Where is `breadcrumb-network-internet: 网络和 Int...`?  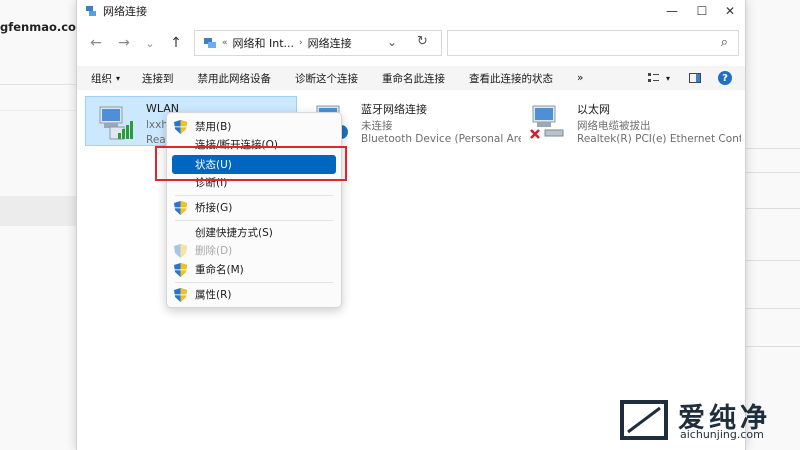 breadcrumb-network-internet: 网络和 Int... is located at coordinates (264, 43).